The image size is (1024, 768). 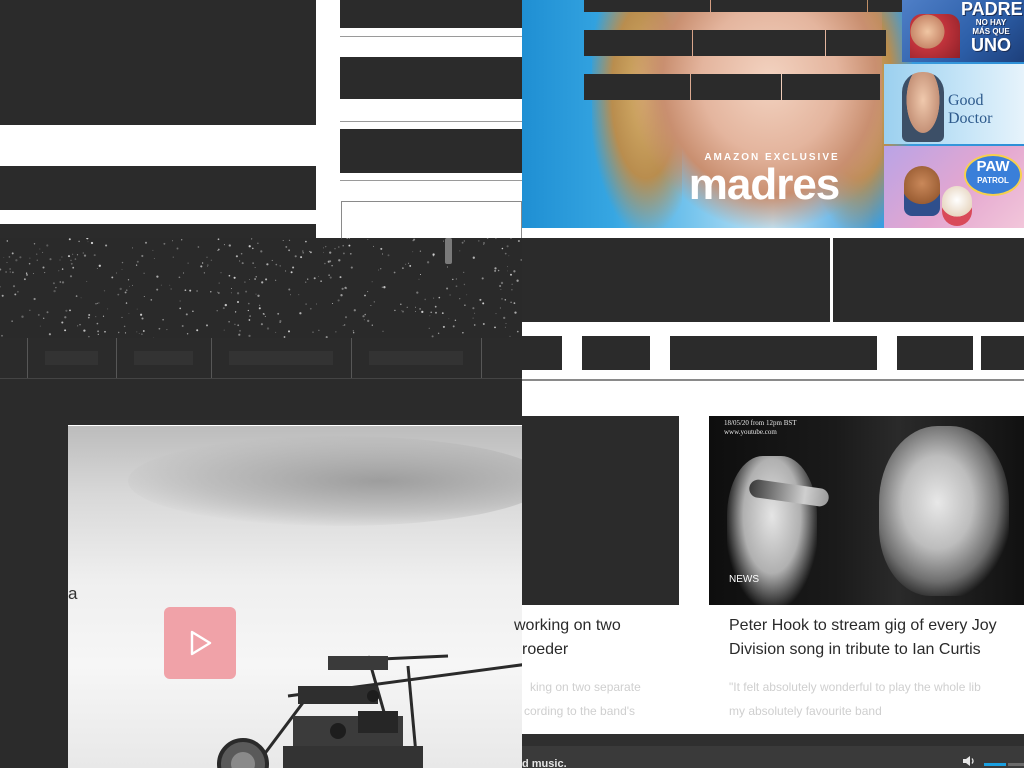 I want to click on ad-tile-padre: PADRE NO HAY MÁS QUE UNO, so click(x=963, y=31).